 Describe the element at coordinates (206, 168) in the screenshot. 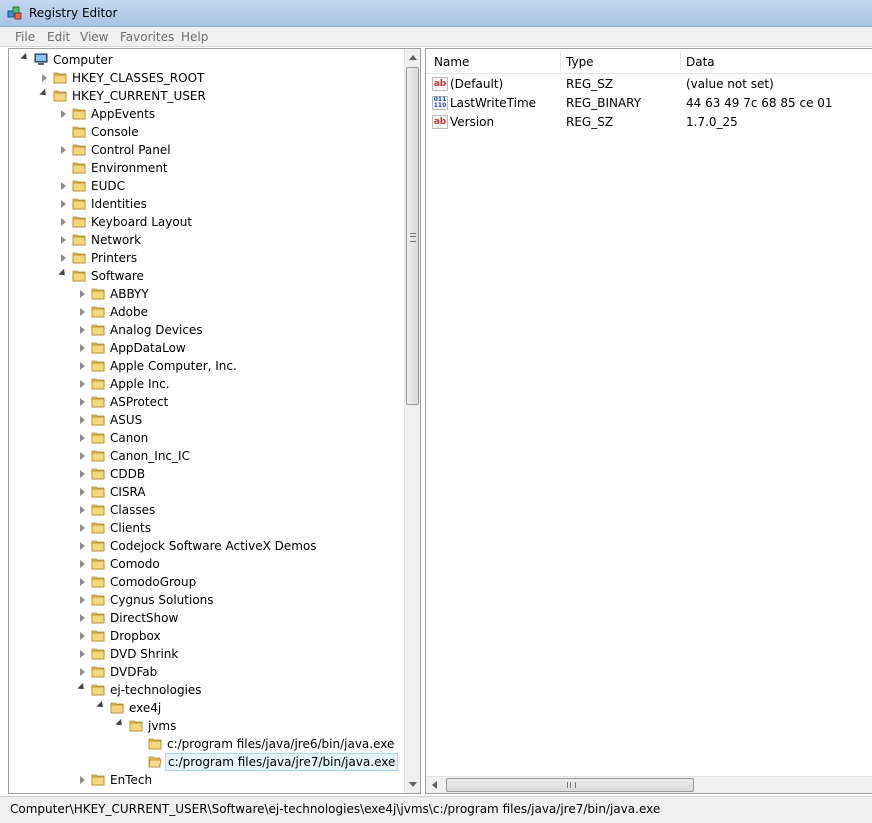

I see `tree-node: Environment` at that location.